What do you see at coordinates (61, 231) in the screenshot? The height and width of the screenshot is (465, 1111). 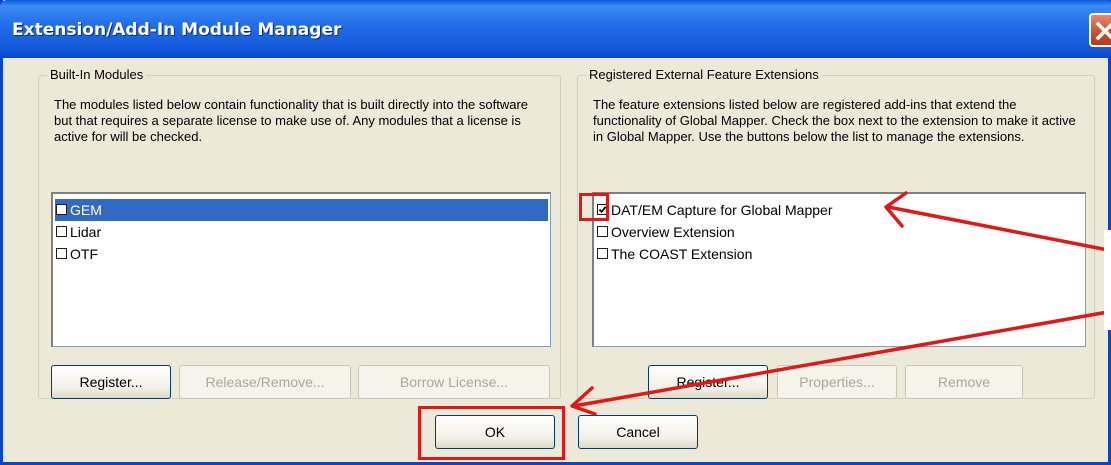 I see `lidar-checkbox` at bounding box center [61, 231].